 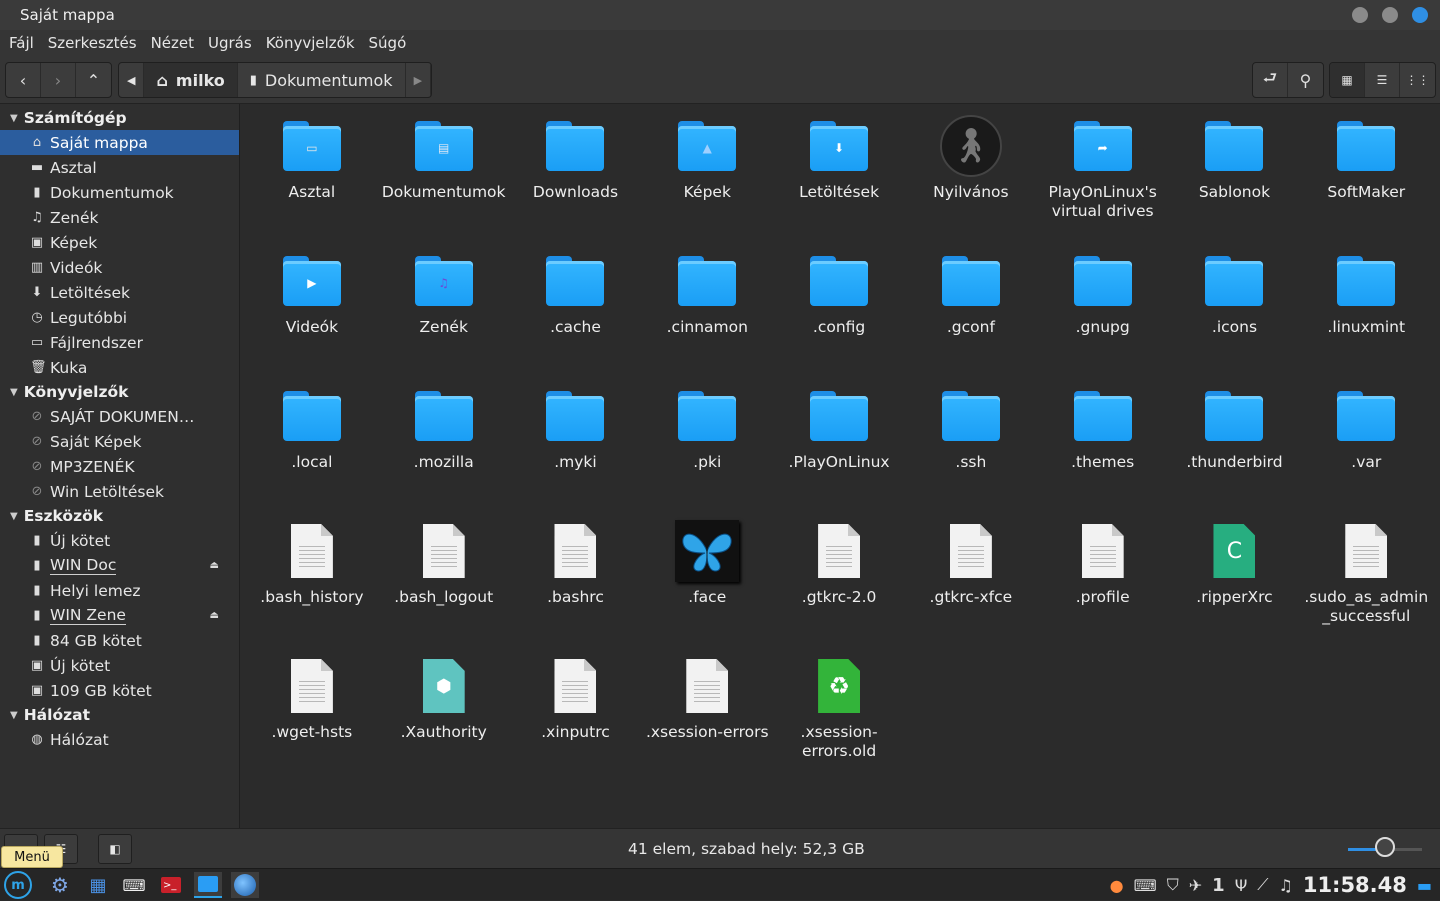 What do you see at coordinates (1366, 586) in the screenshot?
I see `file-item: .sudo_as_admin_successful` at bounding box center [1366, 586].